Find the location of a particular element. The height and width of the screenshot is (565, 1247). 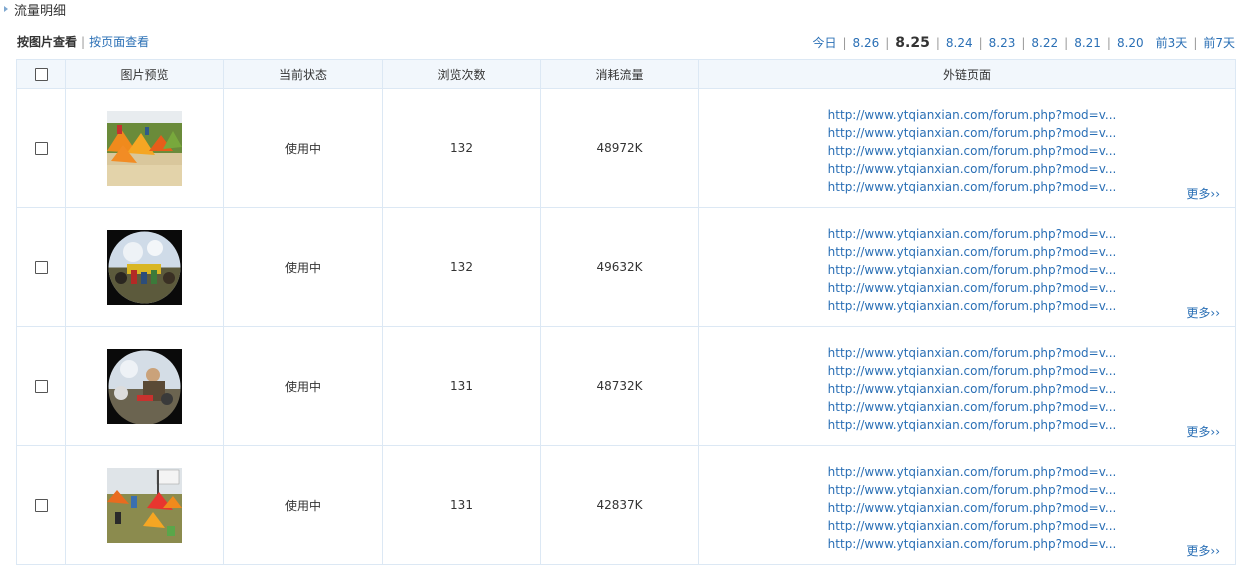

tab-by-page: 按页面查看 is located at coordinates (119, 42).